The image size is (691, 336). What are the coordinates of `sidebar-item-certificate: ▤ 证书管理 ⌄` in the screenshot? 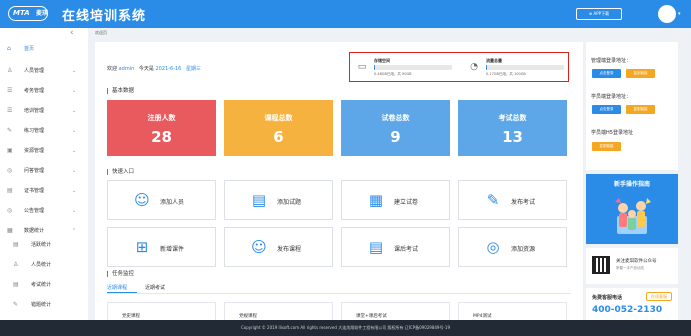 It's located at (44, 191).